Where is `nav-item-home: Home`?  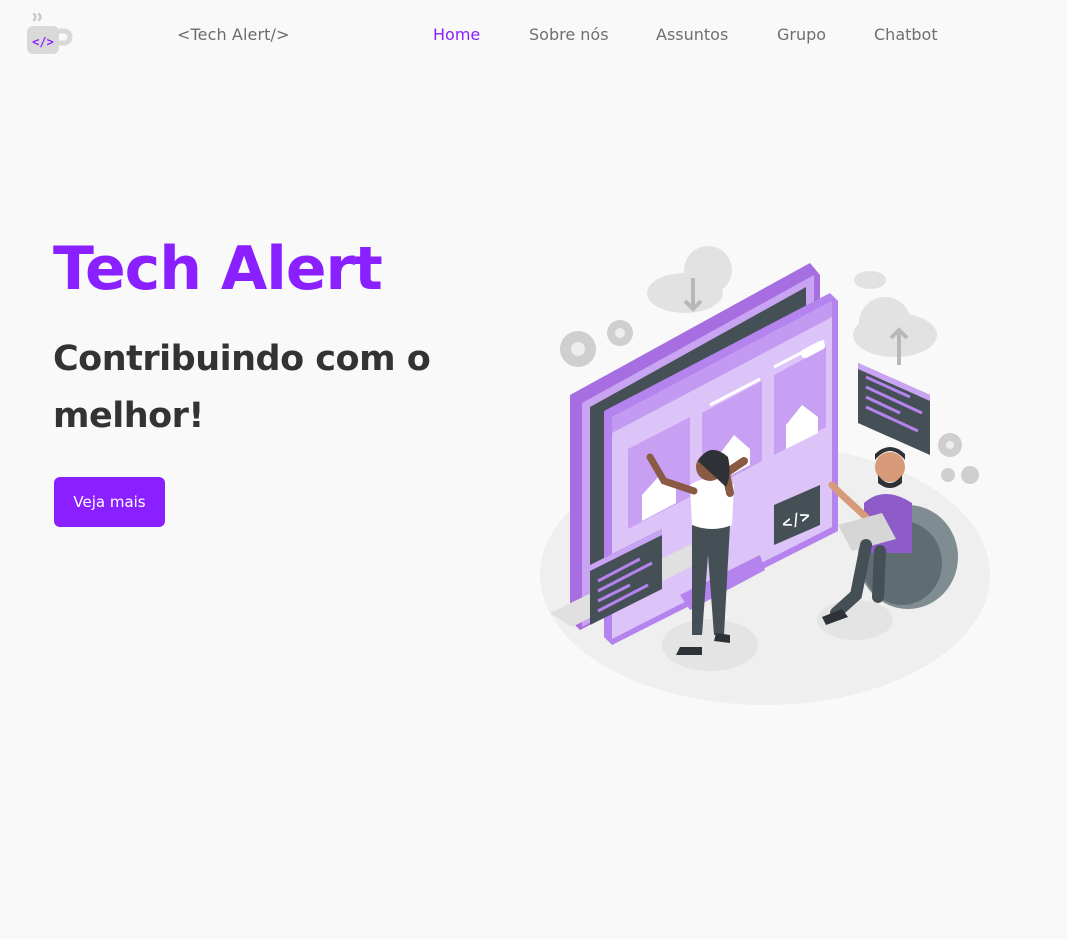
nav-item-home: Home is located at coordinates (456, 34).